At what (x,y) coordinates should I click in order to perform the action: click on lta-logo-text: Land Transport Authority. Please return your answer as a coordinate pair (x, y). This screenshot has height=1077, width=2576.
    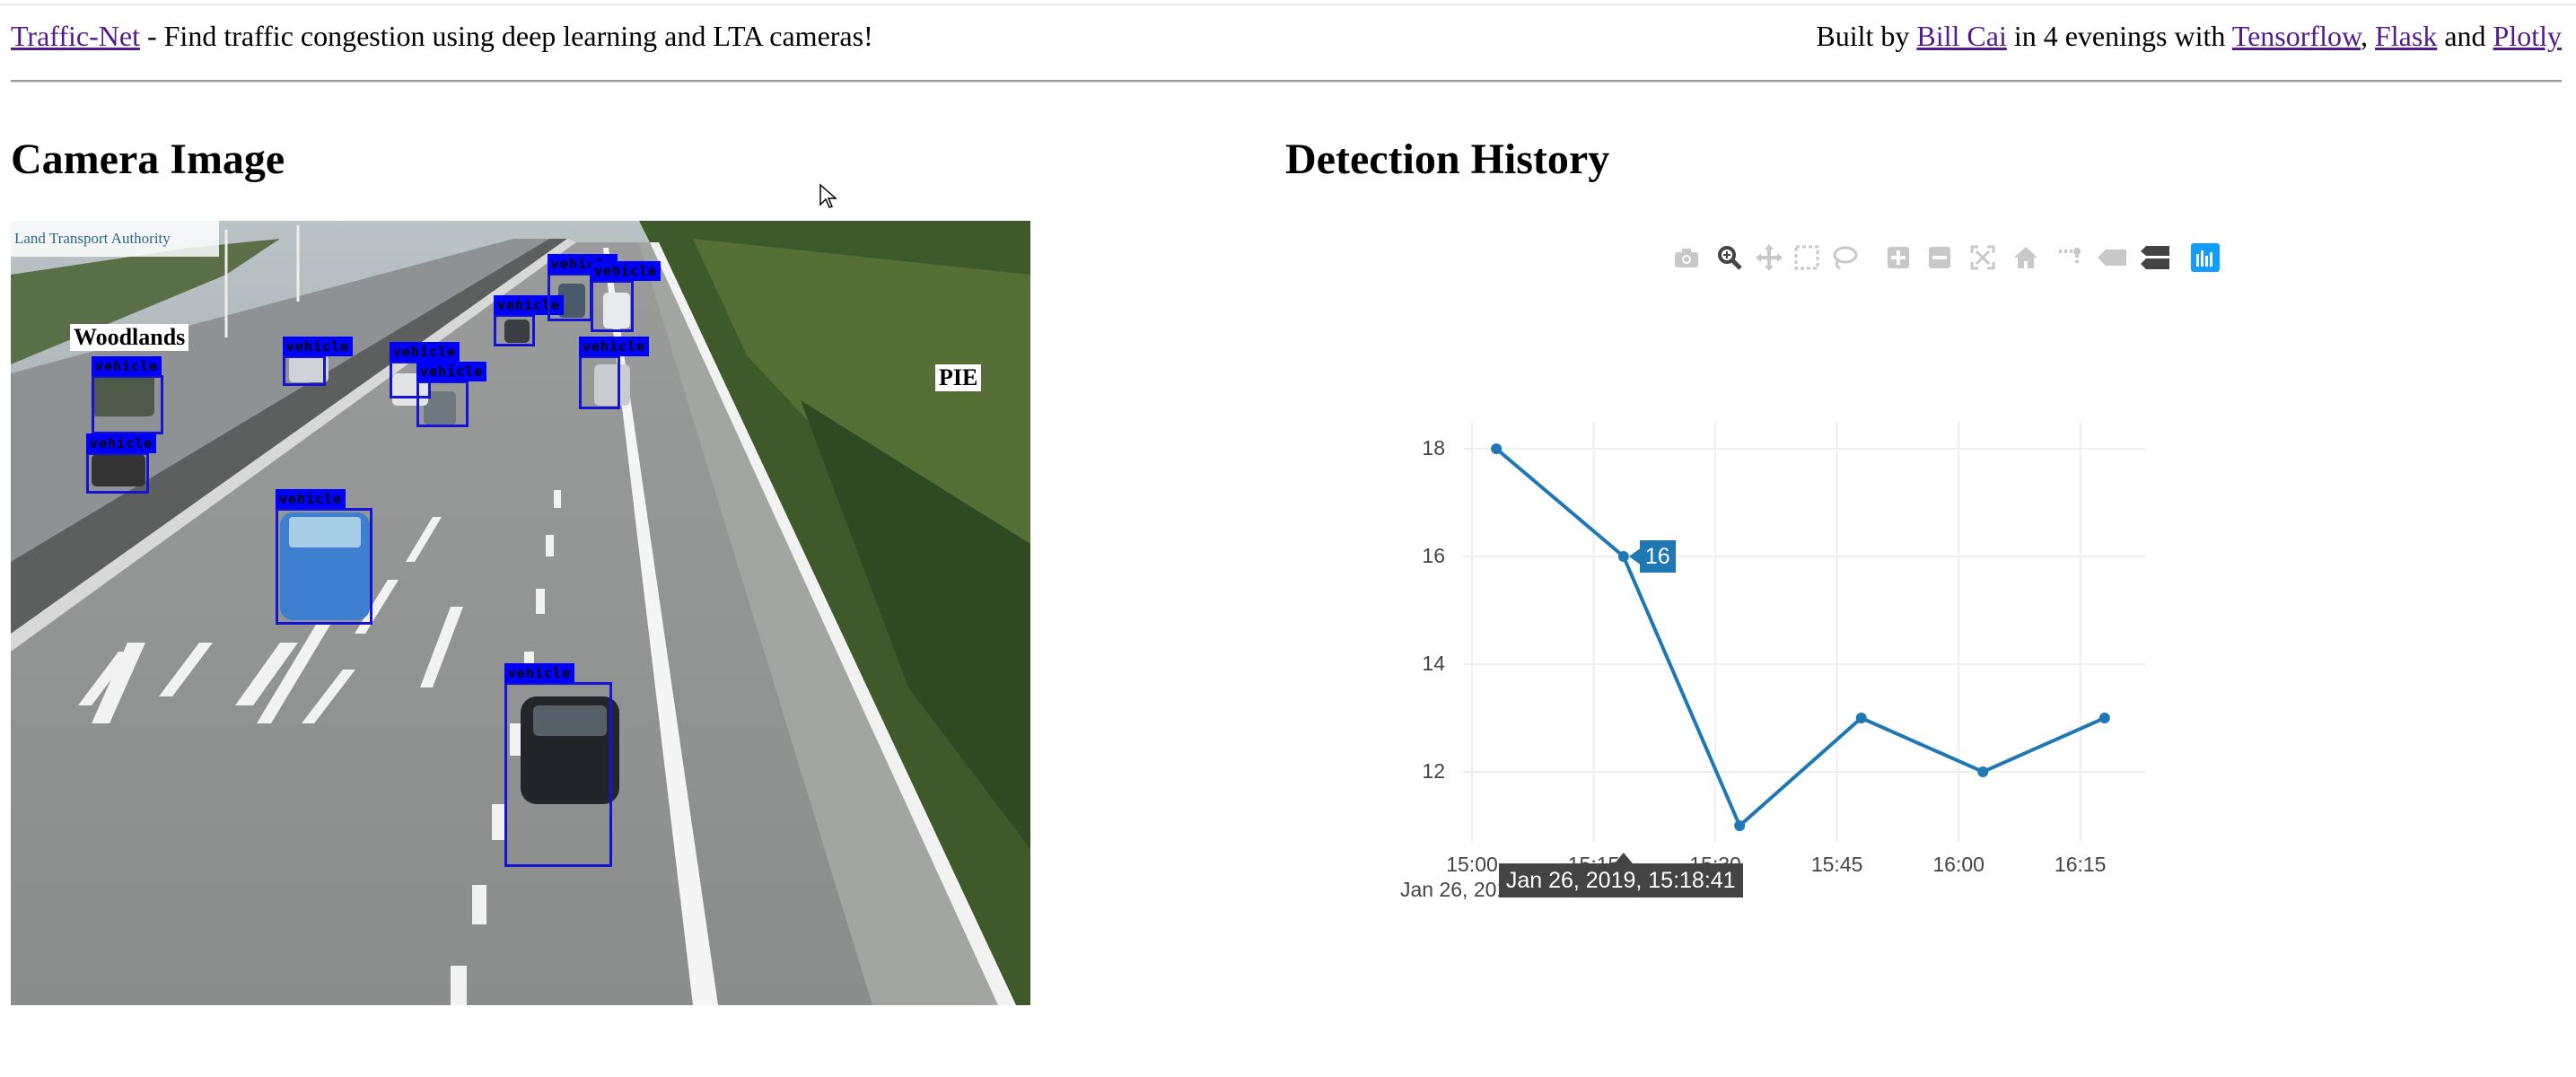
    Looking at the image, I should click on (92, 238).